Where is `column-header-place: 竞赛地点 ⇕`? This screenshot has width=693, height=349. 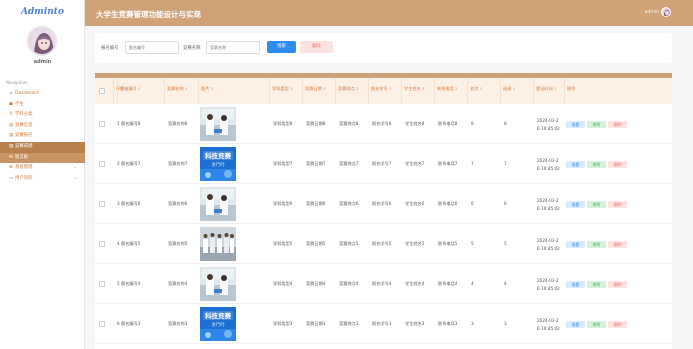
column-header-place: 竞赛地点 ⇕ is located at coordinates (347, 91).